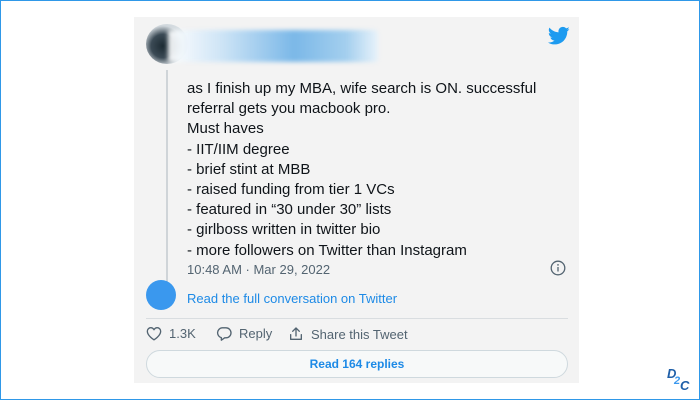  What do you see at coordinates (685, 385) in the screenshot?
I see `svg-text: C` at bounding box center [685, 385].